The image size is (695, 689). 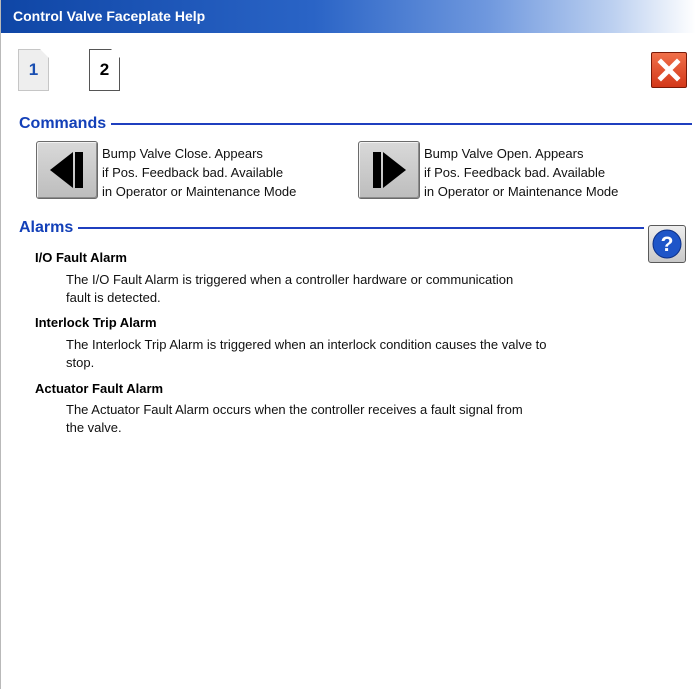 I want to click on alarm-actuator-fault-title: Actuator Fault Alarm, so click(x=99, y=388).